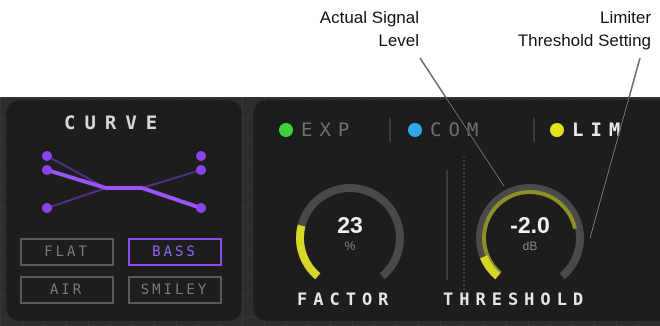 Image resolution: width=660 pixels, height=326 pixels. What do you see at coordinates (350, 246) in the screenshot?
I see `factor-unit: %` at bounding box center [350, 246].